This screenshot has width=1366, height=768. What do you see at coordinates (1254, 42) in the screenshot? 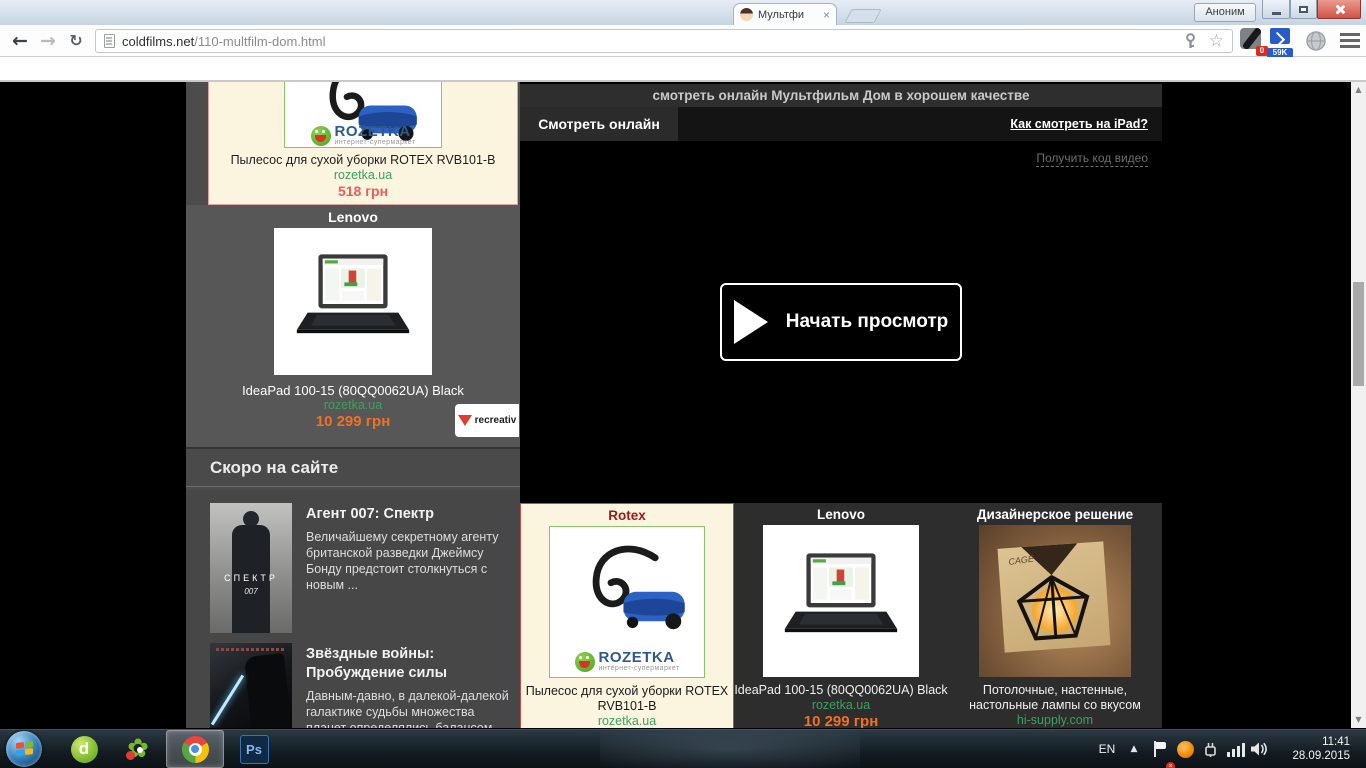
I see `blocker-extension-icon: 0` at bounding box center [1254, 42].